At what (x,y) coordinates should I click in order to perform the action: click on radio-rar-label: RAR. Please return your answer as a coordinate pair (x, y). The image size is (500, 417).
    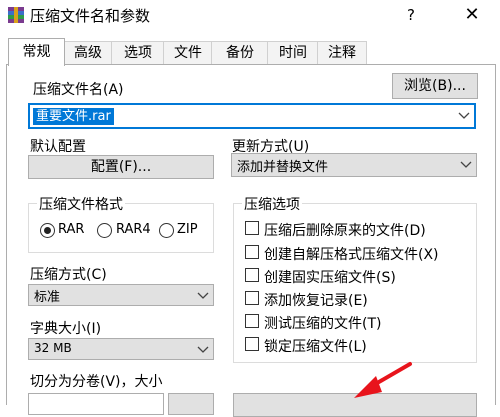
    Looking at the image, I should click on (71, 229).